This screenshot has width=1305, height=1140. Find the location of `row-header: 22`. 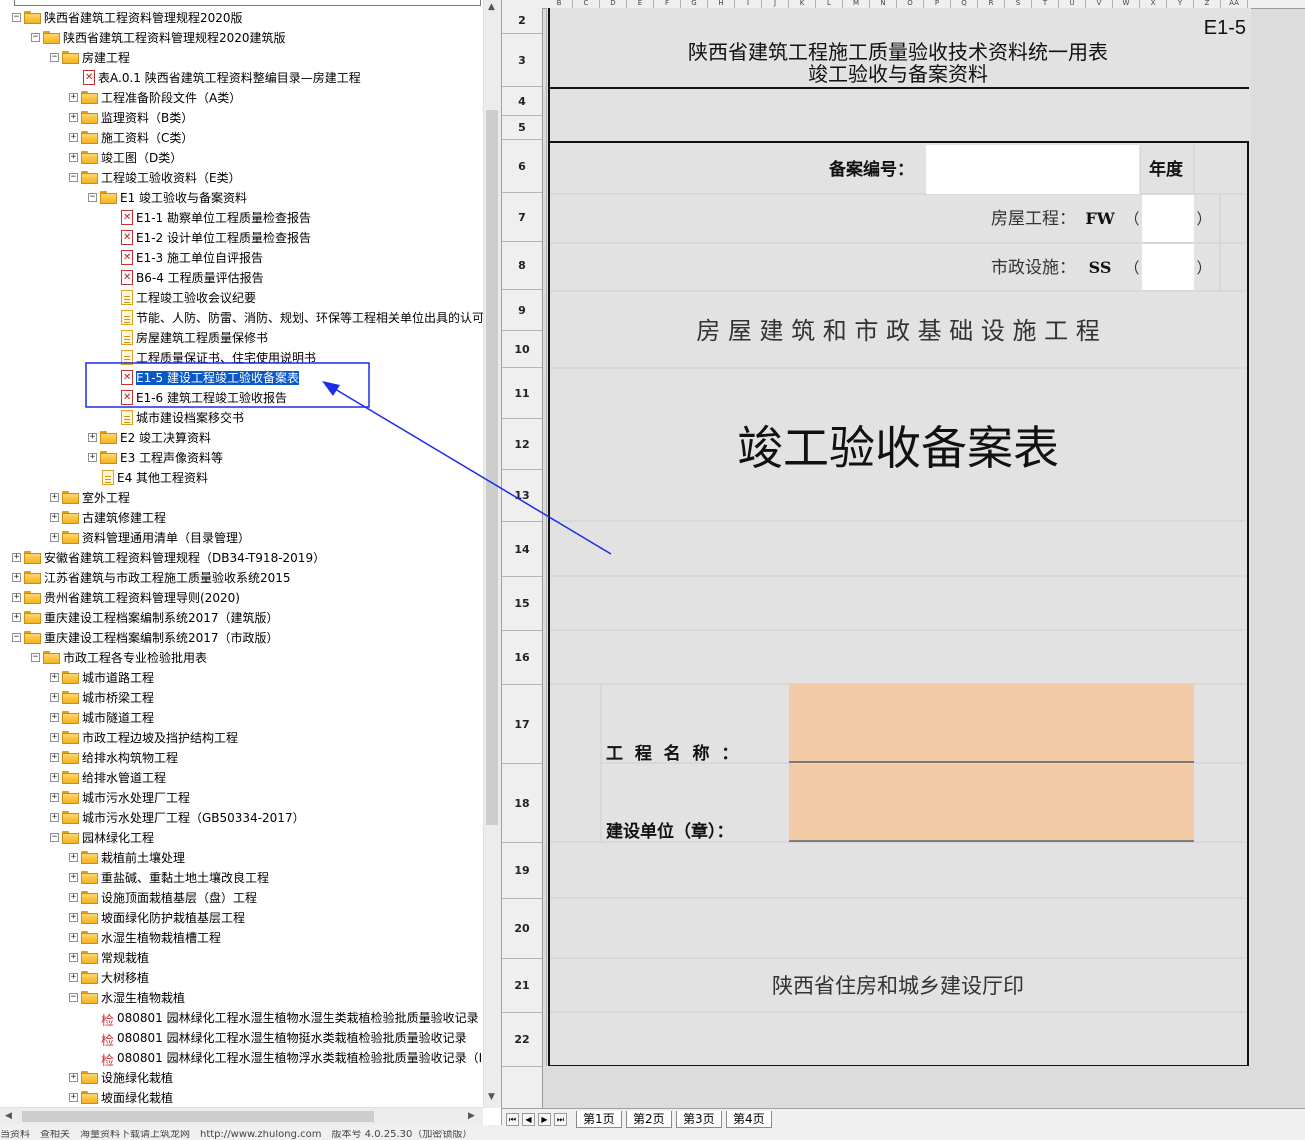

row-header: 22 is located at coordinates (522, 1040).